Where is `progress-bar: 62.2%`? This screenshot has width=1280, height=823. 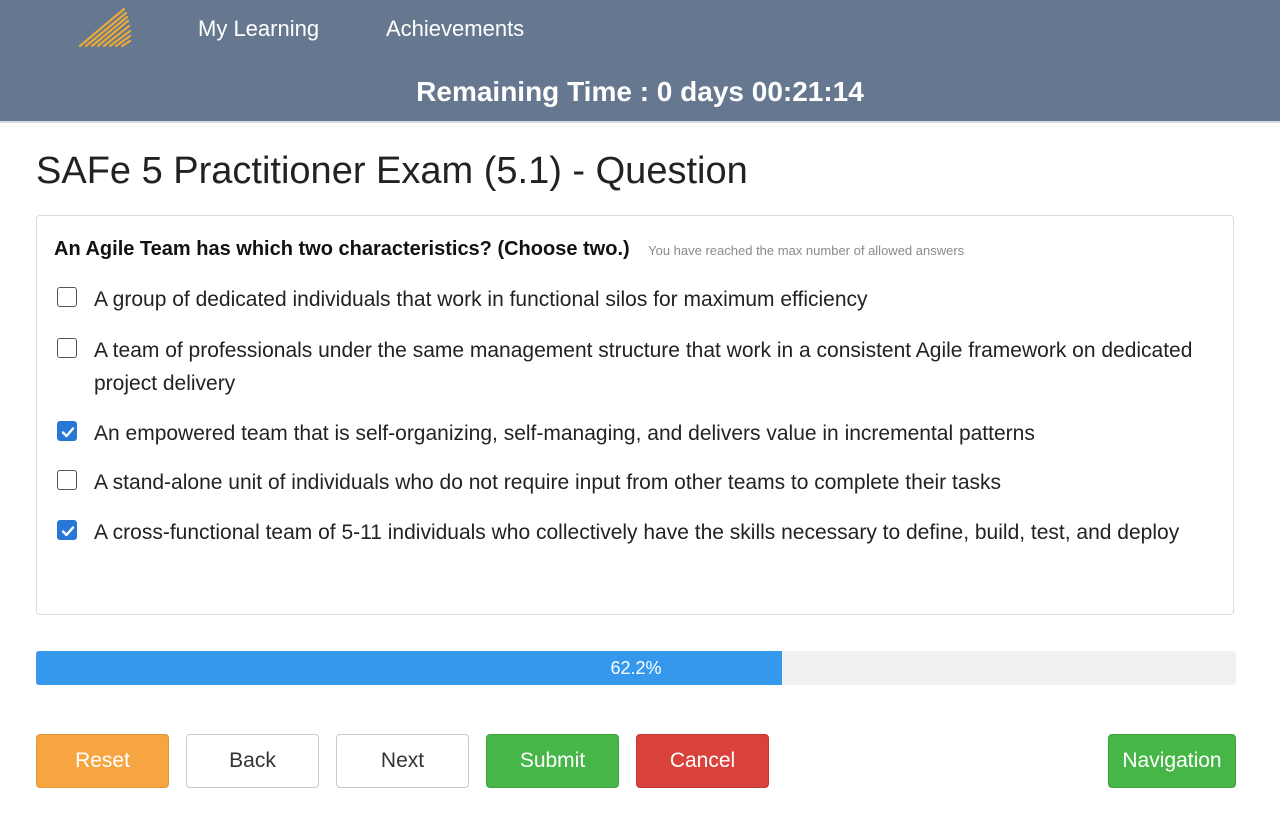 progress-bar: 62.2% is located at coordinates (636, 668).